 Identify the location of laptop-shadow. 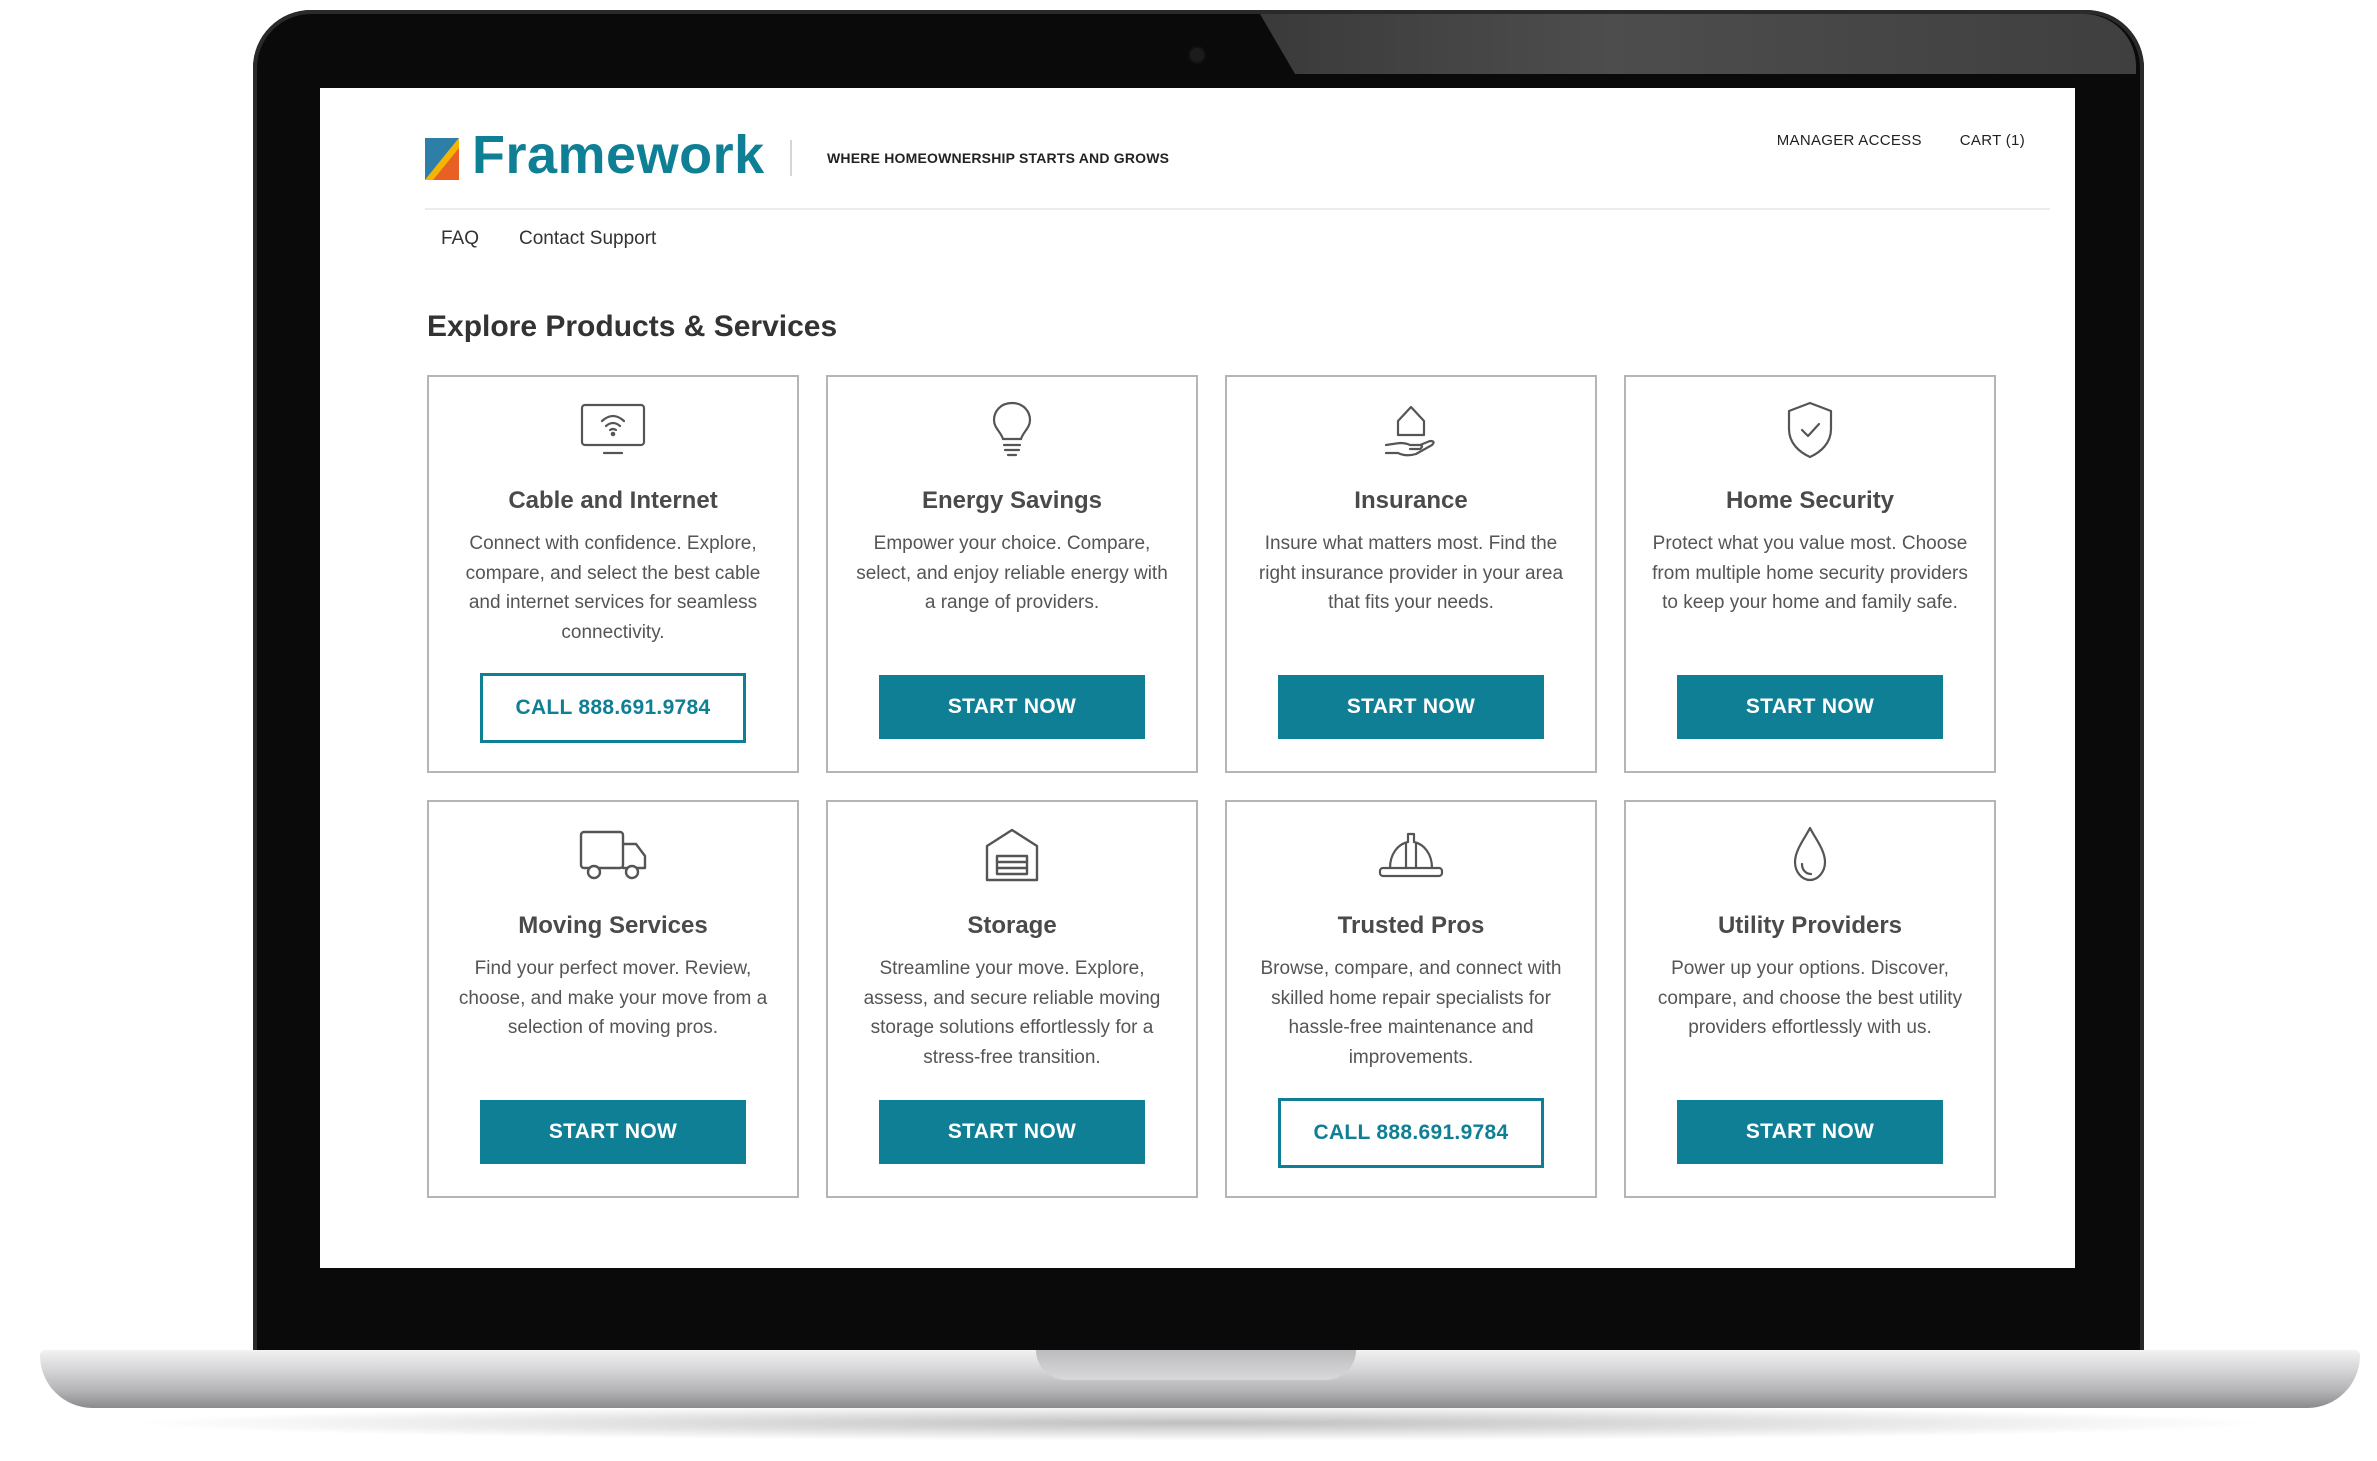
(1200, 1423).